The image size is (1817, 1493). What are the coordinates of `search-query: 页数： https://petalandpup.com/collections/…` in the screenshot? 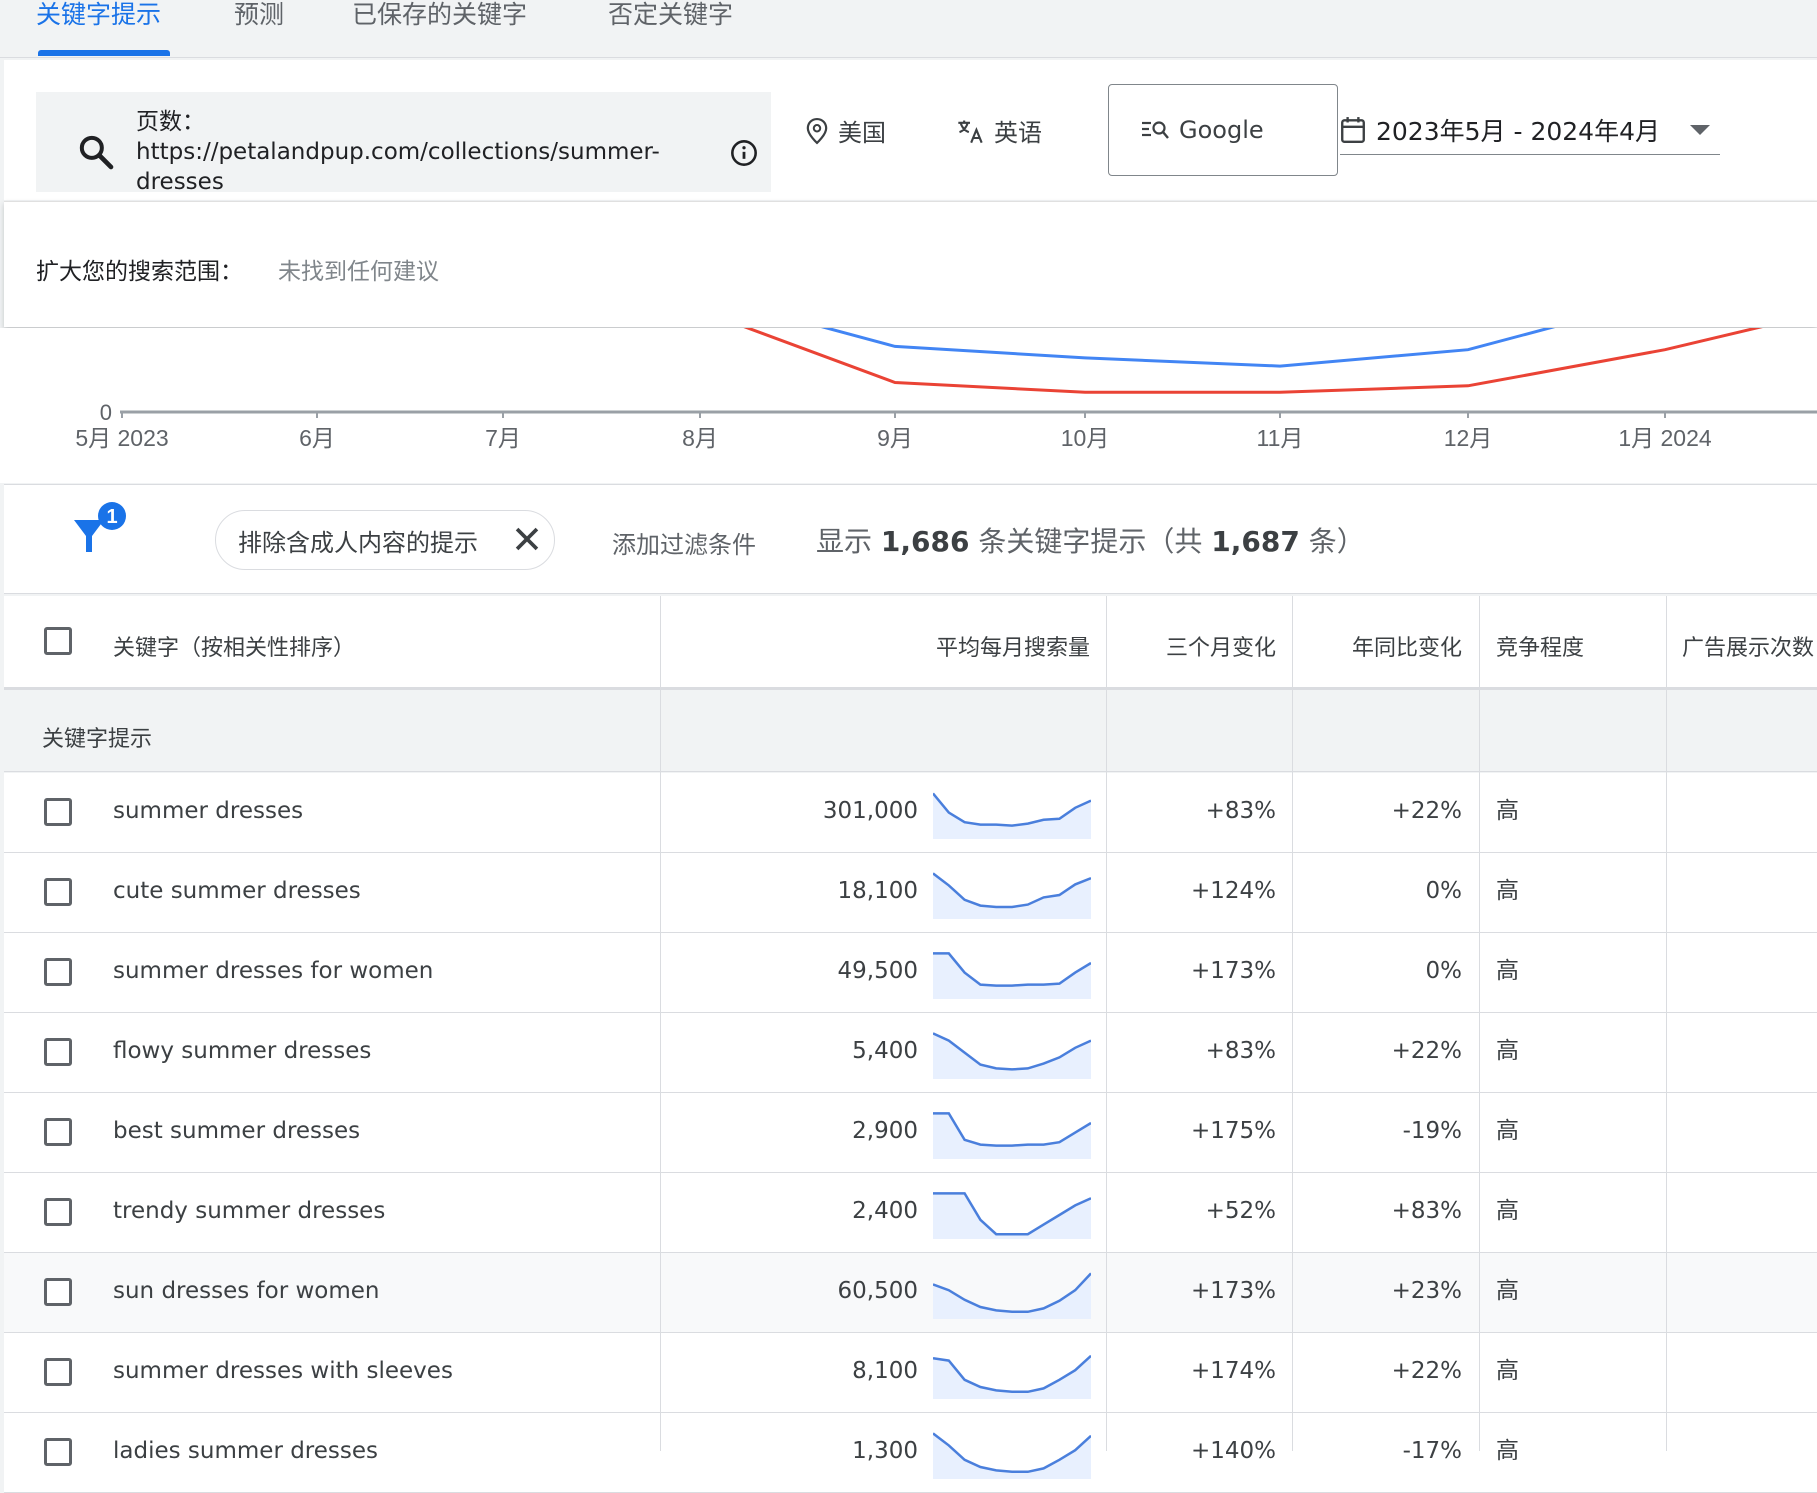 It's located at (406, 152).